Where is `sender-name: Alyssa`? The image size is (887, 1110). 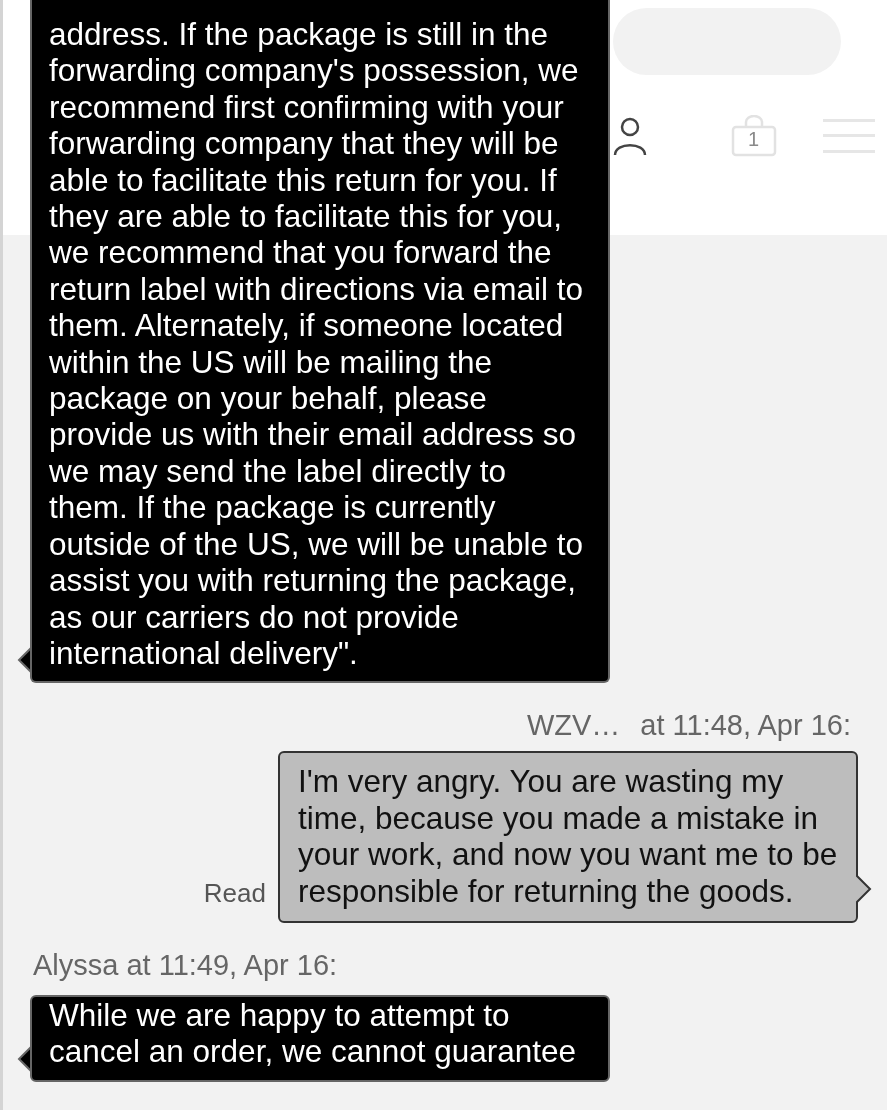
sender-name: Alyssa is located at coordinates (76, 964).